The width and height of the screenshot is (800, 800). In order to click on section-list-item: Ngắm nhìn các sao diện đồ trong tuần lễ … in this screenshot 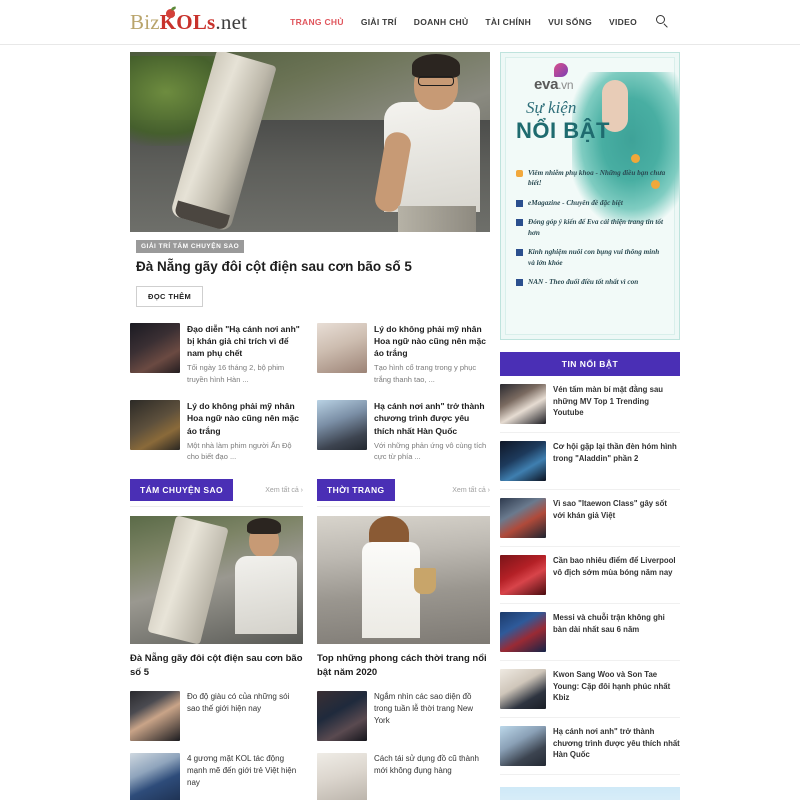, I will do `click(403, 716)`.